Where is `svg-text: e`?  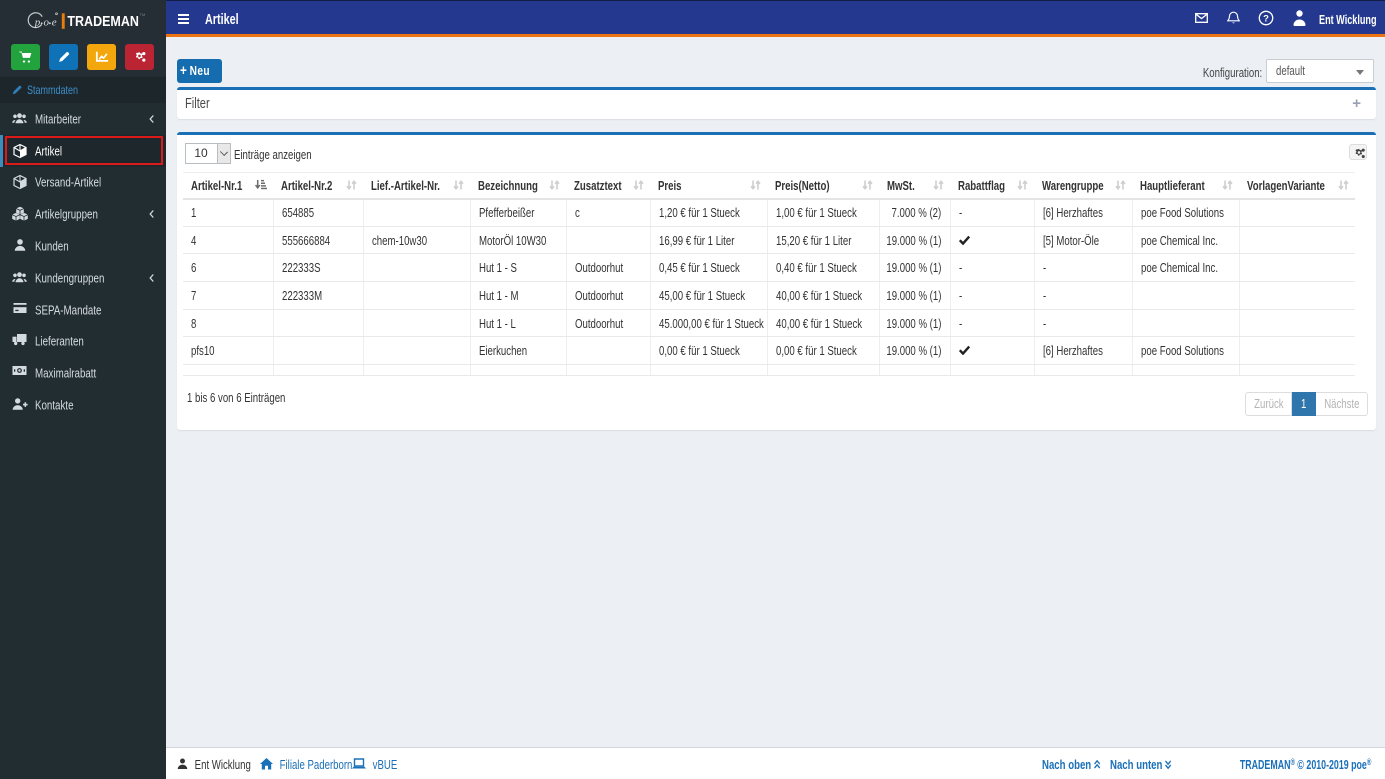 svg-text: e is located at coordinates (54, 23).